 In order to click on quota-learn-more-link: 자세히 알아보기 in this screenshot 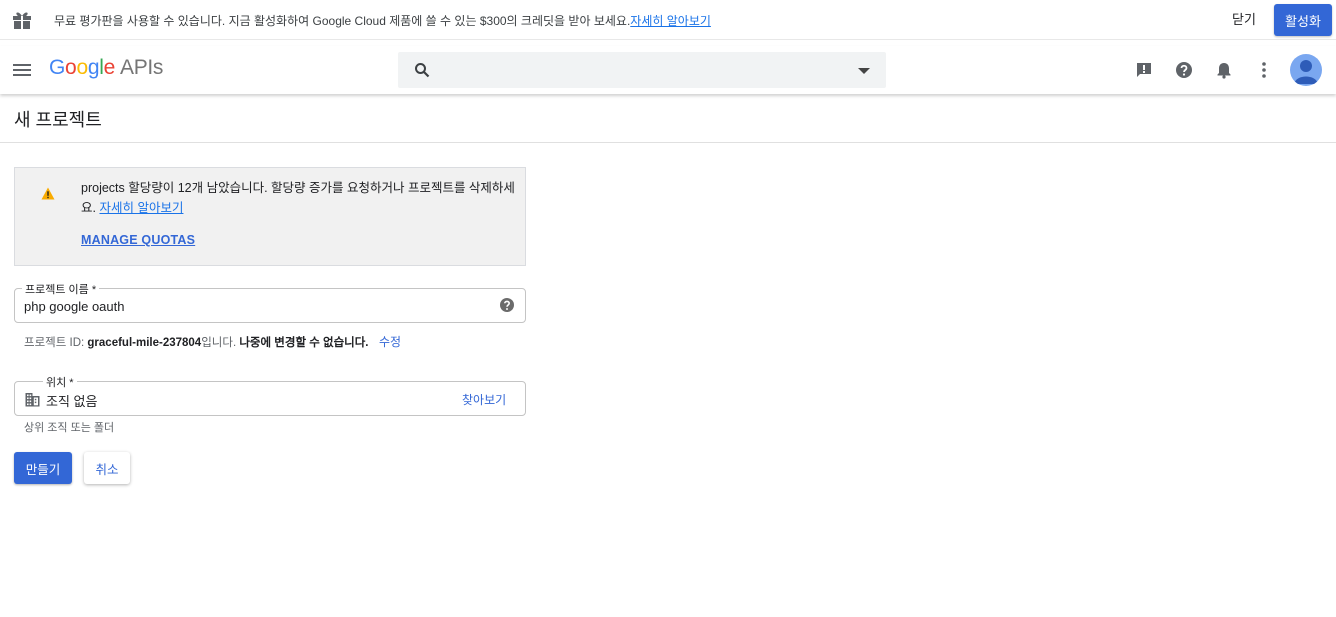, I will do `click(141, 208)`.